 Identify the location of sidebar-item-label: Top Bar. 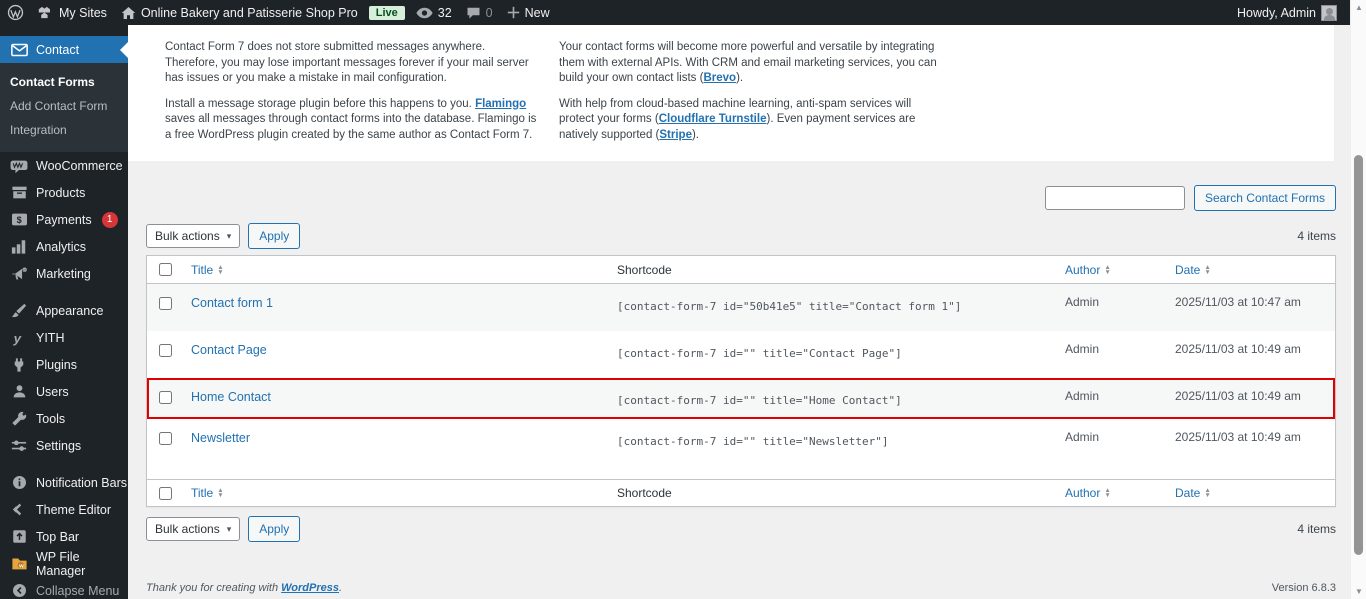
(58, 536).